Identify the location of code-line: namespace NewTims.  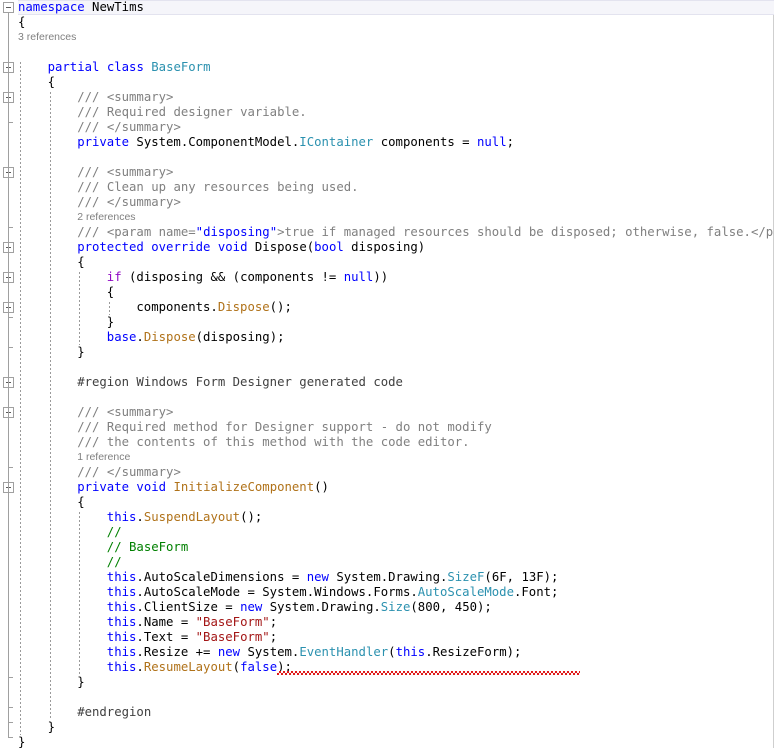
(81, 7).